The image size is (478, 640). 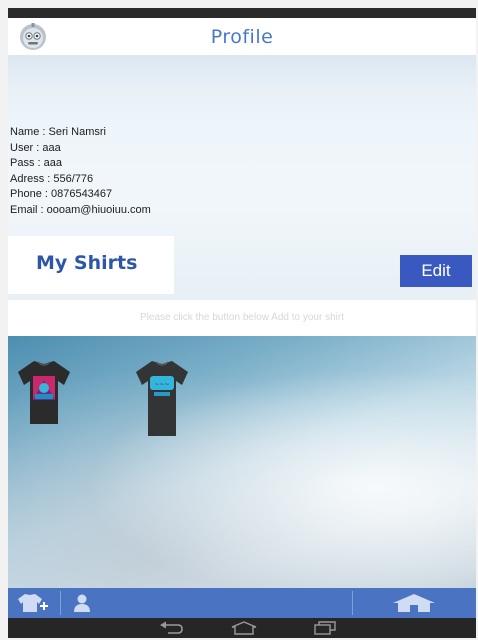 I want to click on profile-address: Adress : 556/776, so click(x=52, y=178).